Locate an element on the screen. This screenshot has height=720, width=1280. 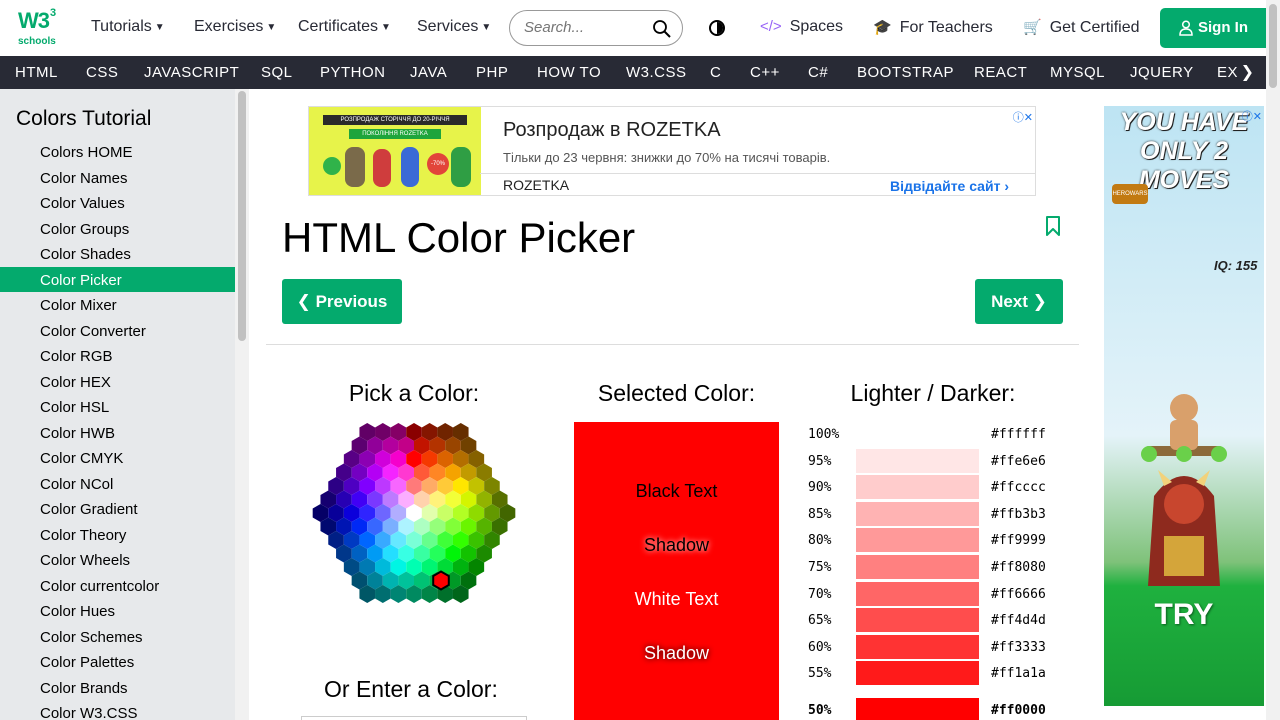
sidebar-item-color-brands: Color Brands is located at coordinates (117, 687).